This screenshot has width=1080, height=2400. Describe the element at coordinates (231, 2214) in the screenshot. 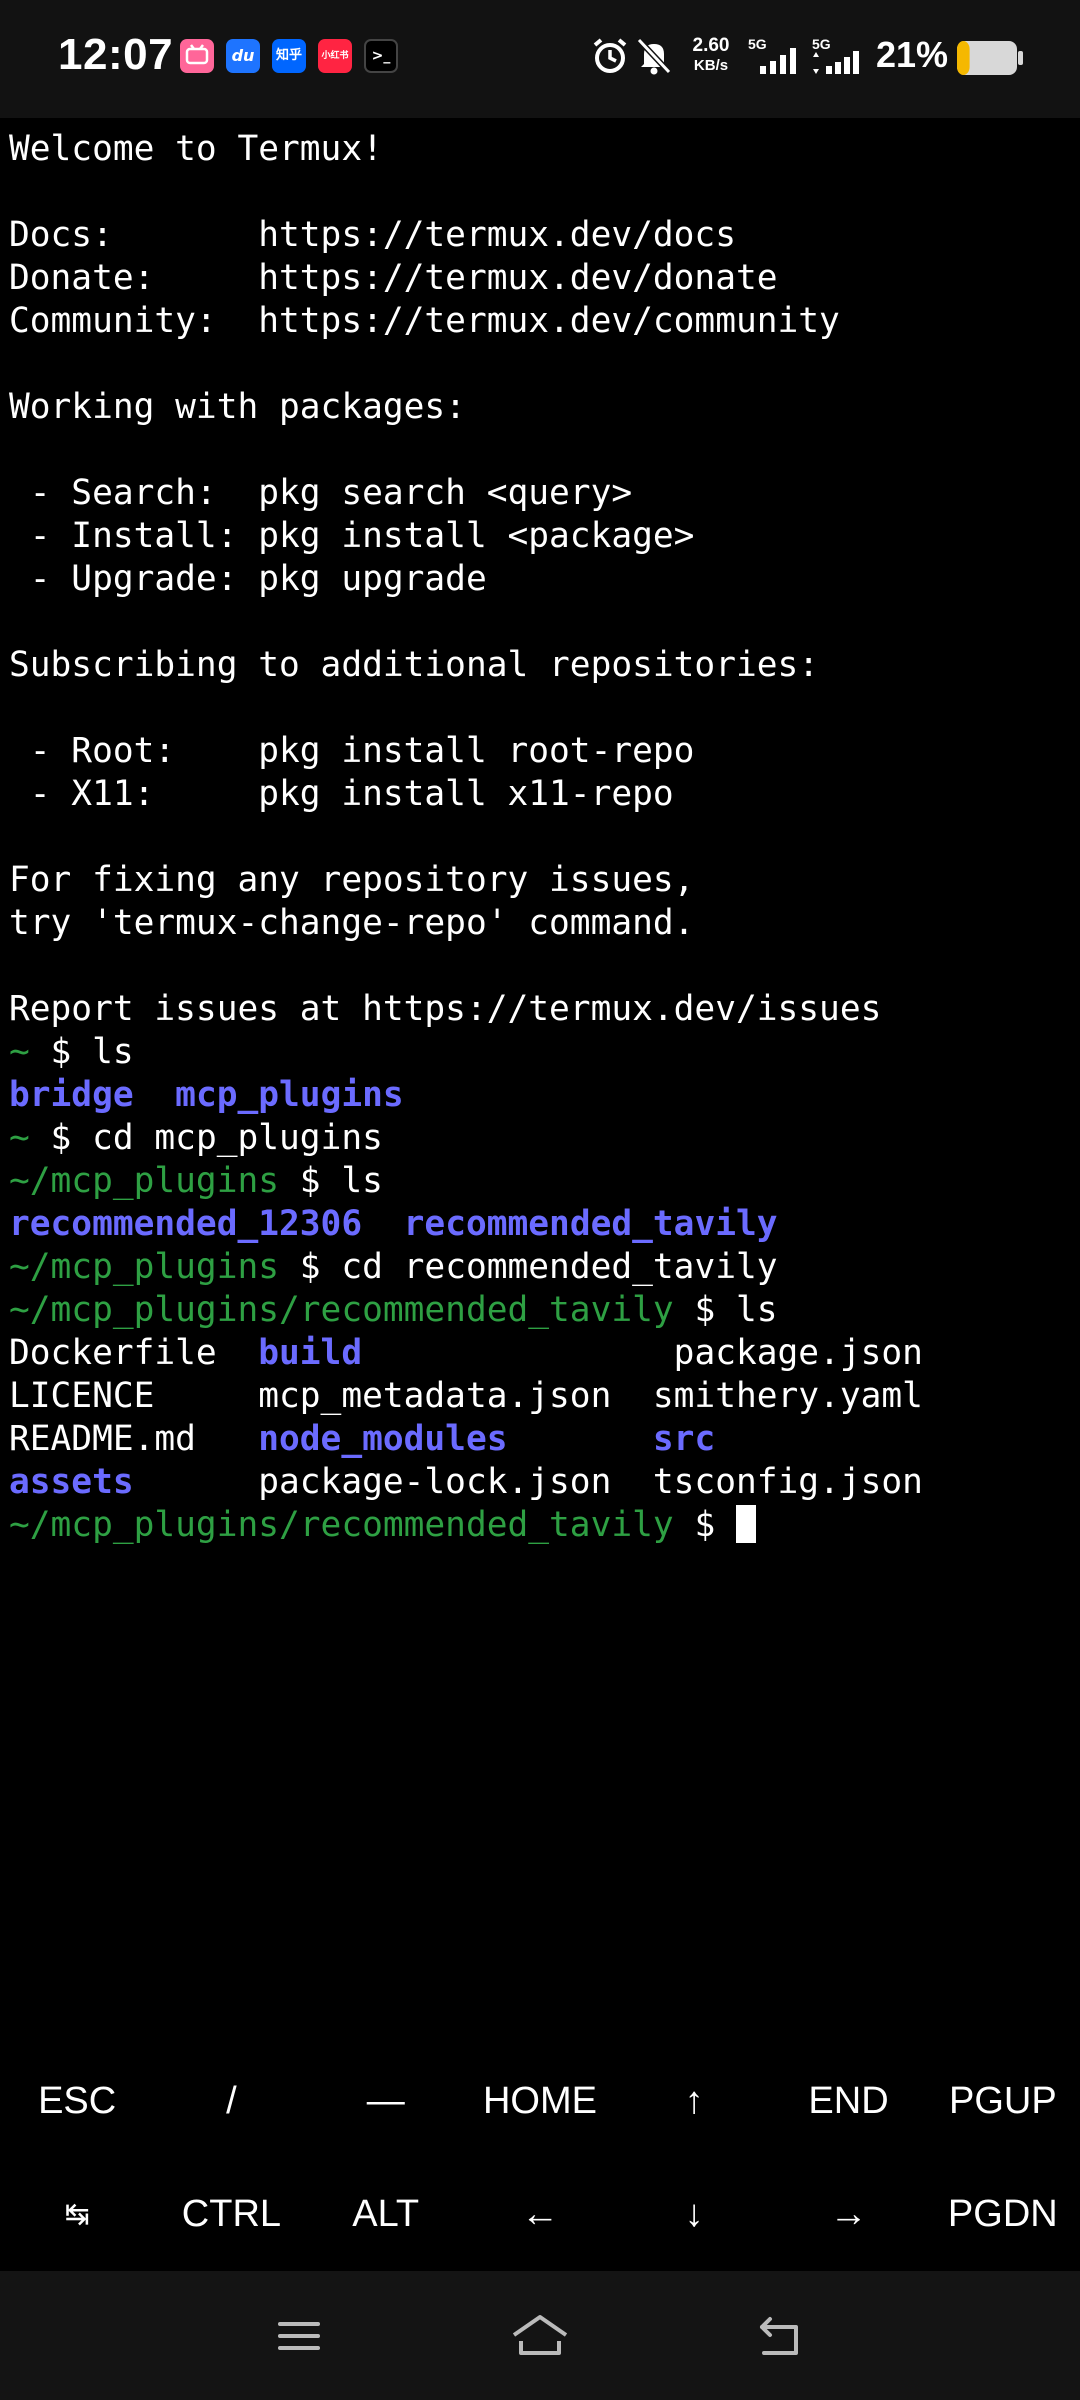

I see `ctrl-key: CTRL` at that location.